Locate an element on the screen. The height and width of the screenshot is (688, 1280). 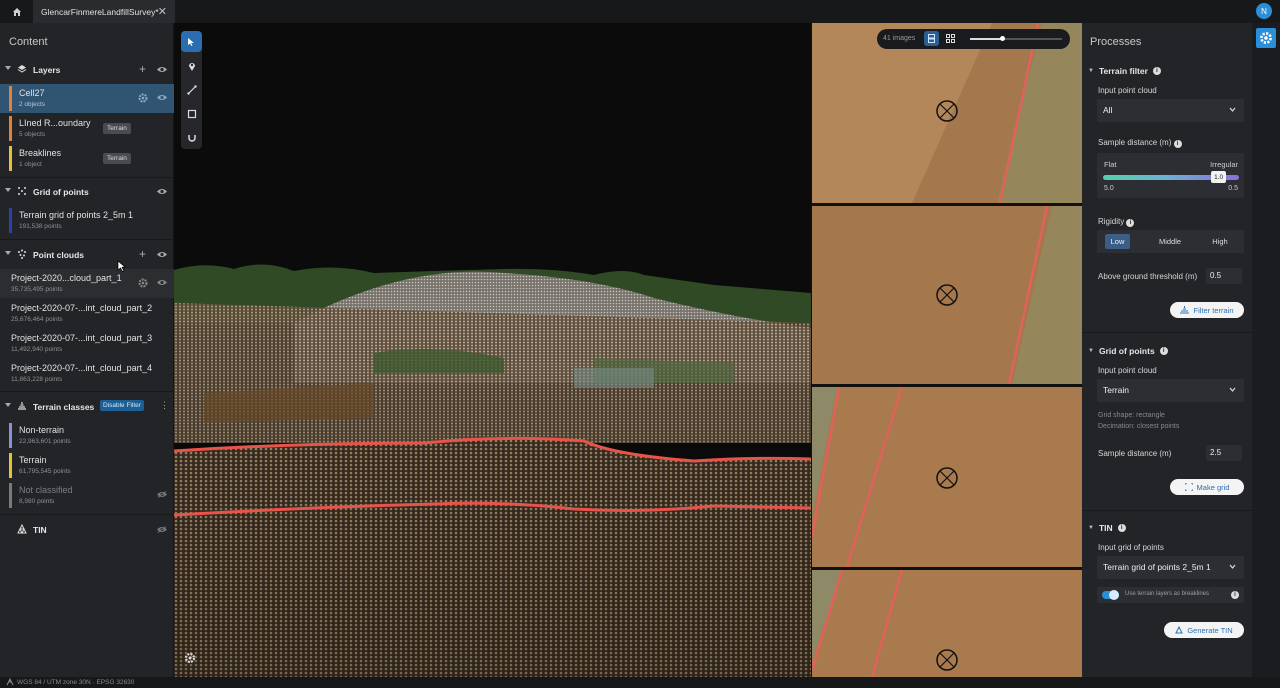
class-item-non-terrain: Non-terrain 22,963,601 points is located at coordinates (87, 435).